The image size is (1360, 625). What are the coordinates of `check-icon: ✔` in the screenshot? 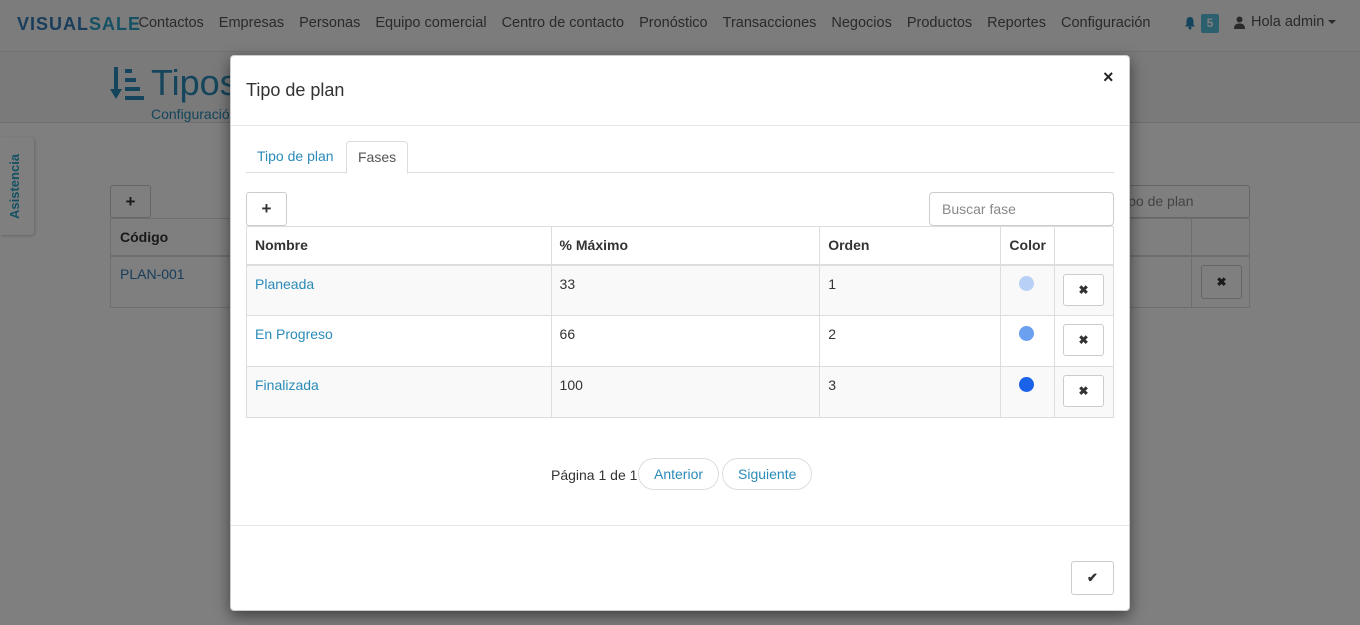 It's located at (1092, 577).